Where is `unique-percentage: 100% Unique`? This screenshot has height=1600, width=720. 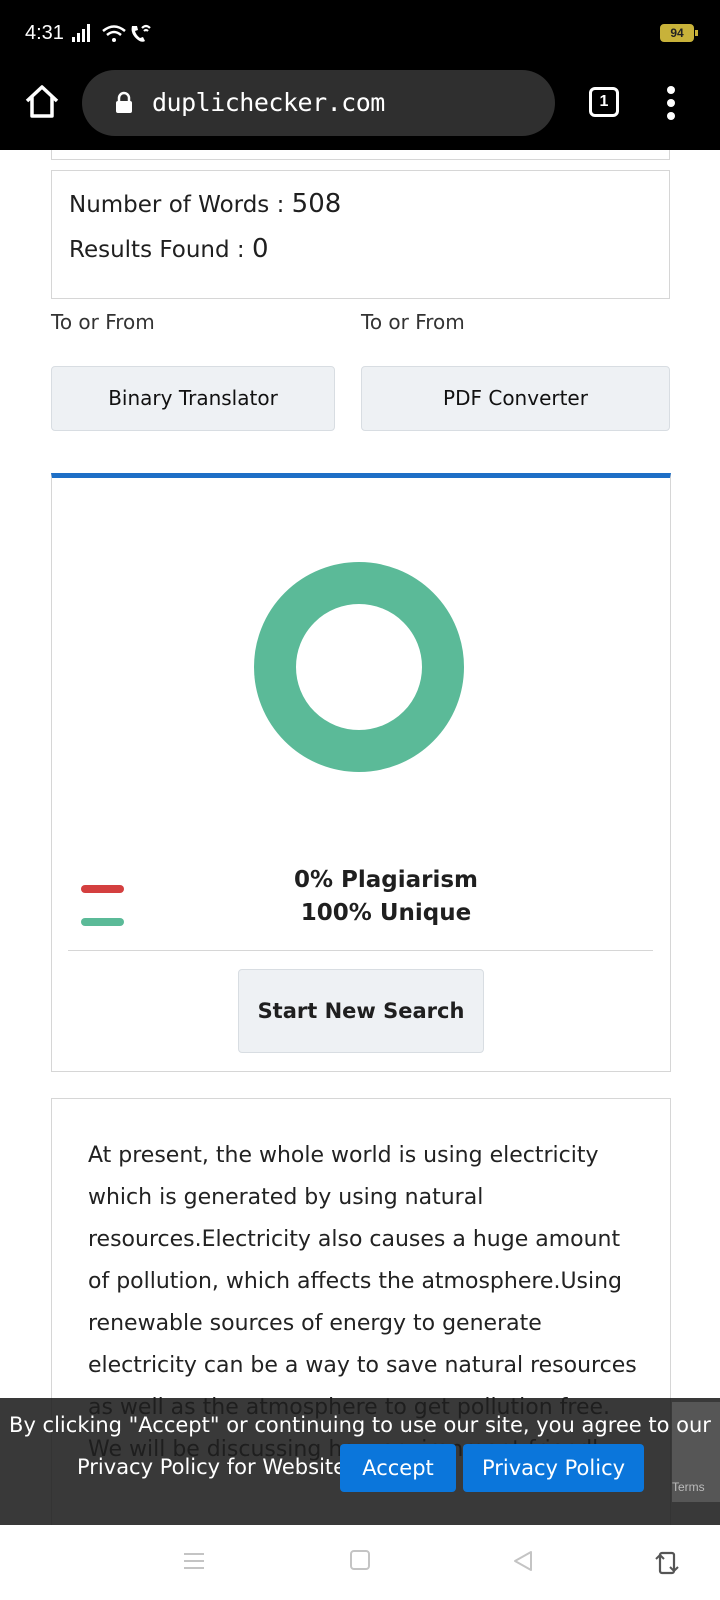 unique-percentage: 100% Unique is located at coordinates (386, 913).